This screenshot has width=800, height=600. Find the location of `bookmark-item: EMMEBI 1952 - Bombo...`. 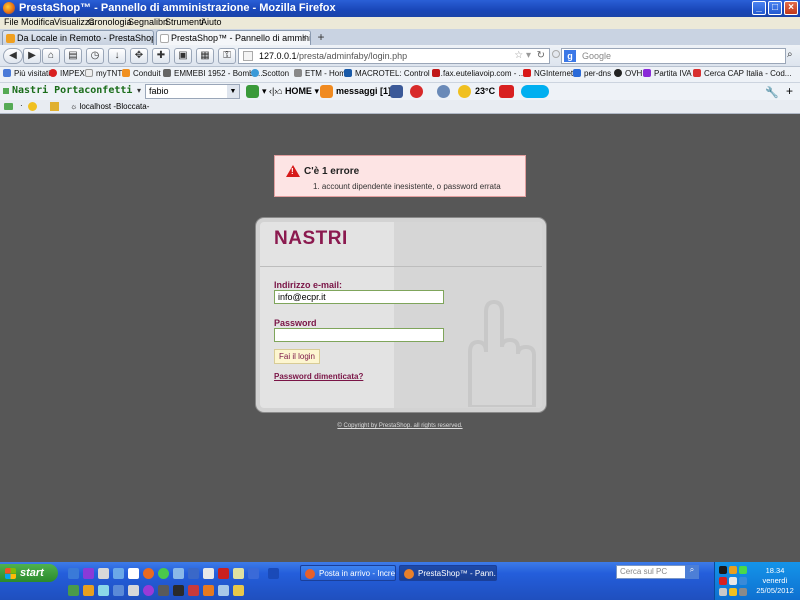

bookmark-item: EMMEBI 1952 - Bombo... is located at coordinates (214, 73).